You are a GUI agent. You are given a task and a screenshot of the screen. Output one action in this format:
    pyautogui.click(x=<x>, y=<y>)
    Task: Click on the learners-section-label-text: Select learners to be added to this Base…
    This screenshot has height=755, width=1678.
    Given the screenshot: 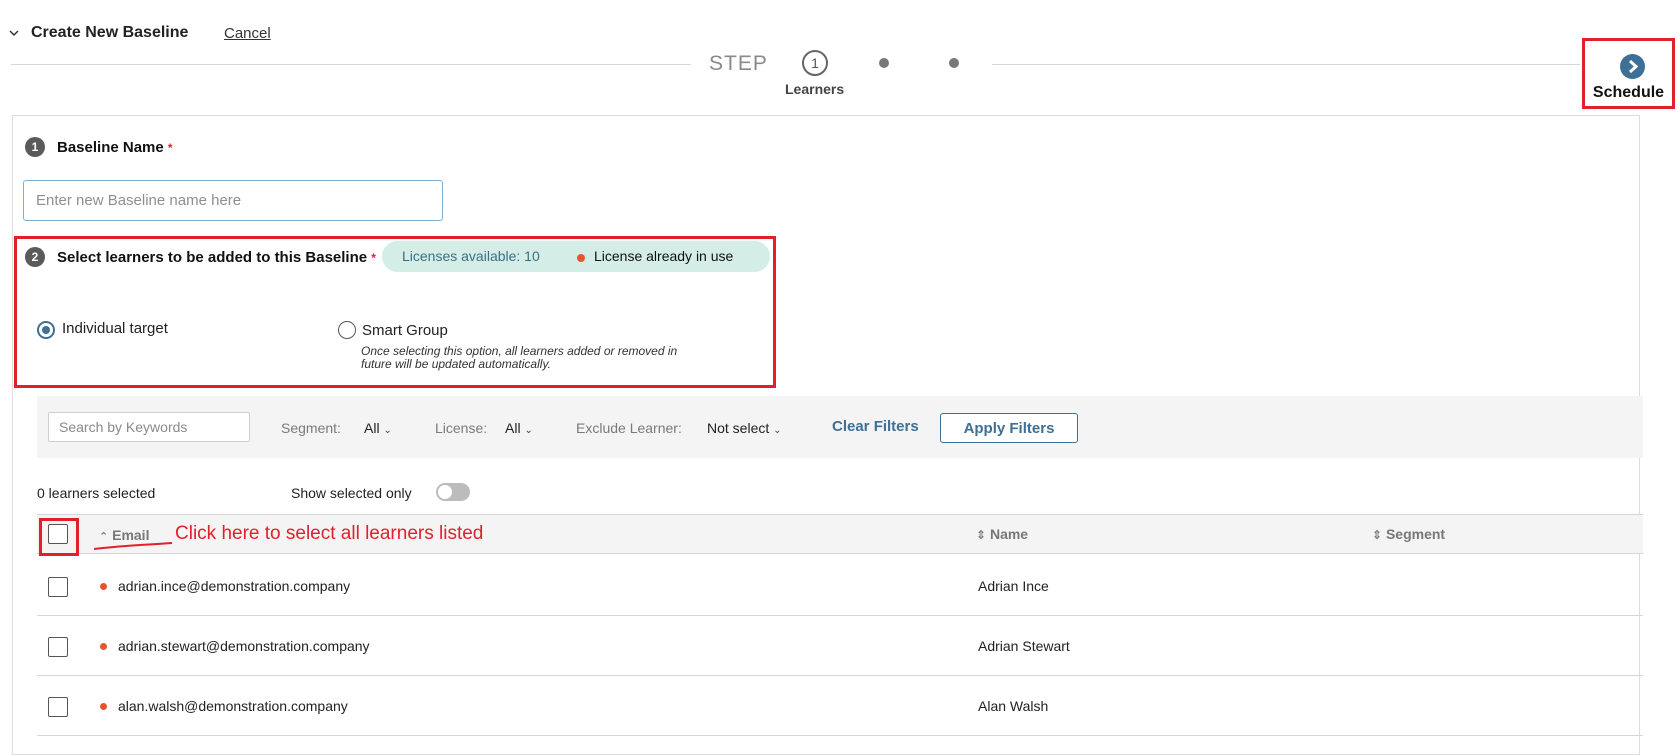 What is the action you would take?
    pyautogui.click(x=212, y=257)
    